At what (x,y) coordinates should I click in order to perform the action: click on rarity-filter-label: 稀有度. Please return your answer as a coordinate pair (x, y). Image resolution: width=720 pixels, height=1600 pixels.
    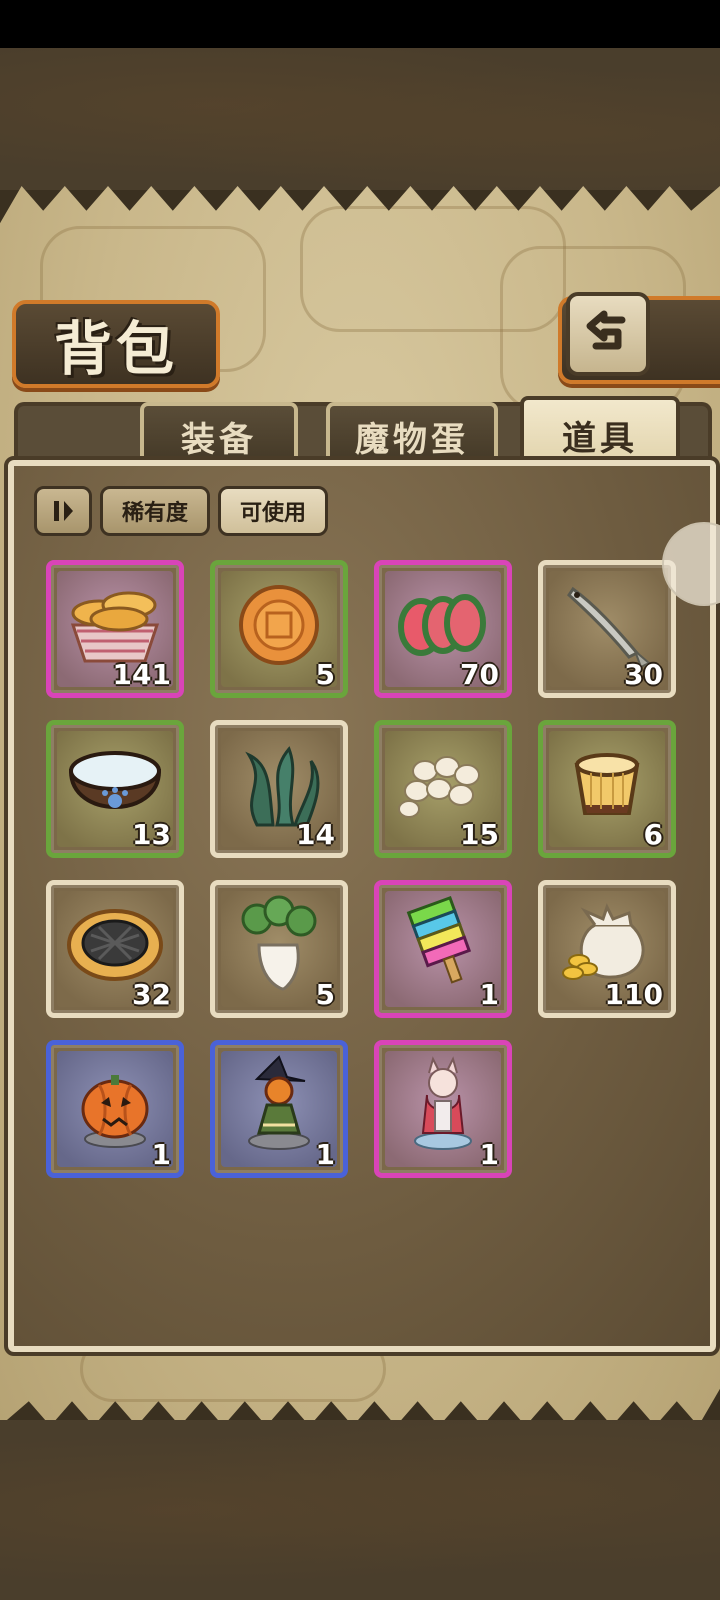
    Looking at the image, I should click on (154, 513).